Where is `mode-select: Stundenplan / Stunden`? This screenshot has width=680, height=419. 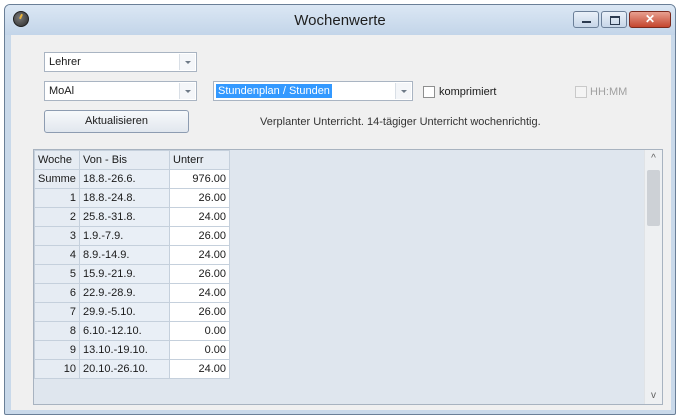
mode-select: Stundenplan / Stunden is located at coordinates (313, 91).